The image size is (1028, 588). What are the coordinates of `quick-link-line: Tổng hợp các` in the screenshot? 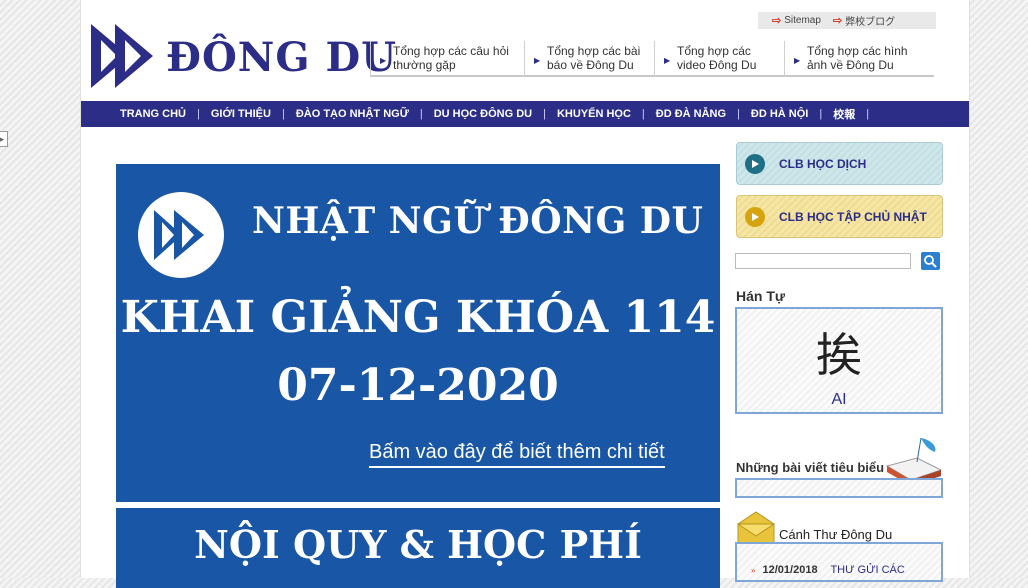 It's located at (714, 51).